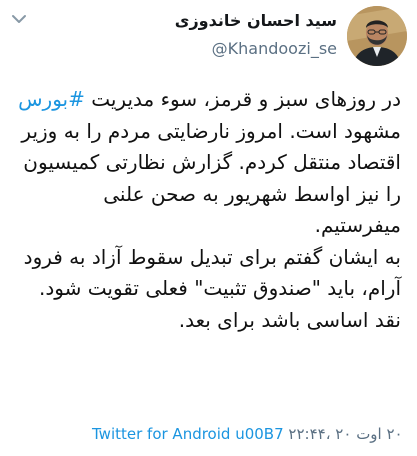 Image resolution: width=417 pixels, height=456 pixels. Describe the element at coordinates (161, 434) in the screenshot. I see `client-link: Twitter for Android` at that location.